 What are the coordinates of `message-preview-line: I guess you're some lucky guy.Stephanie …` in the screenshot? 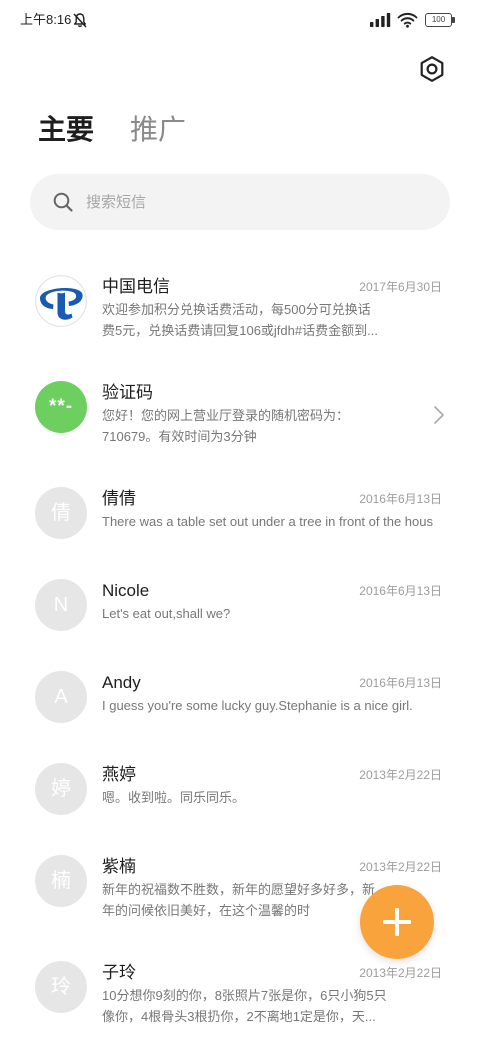 It's located at (257, 705).